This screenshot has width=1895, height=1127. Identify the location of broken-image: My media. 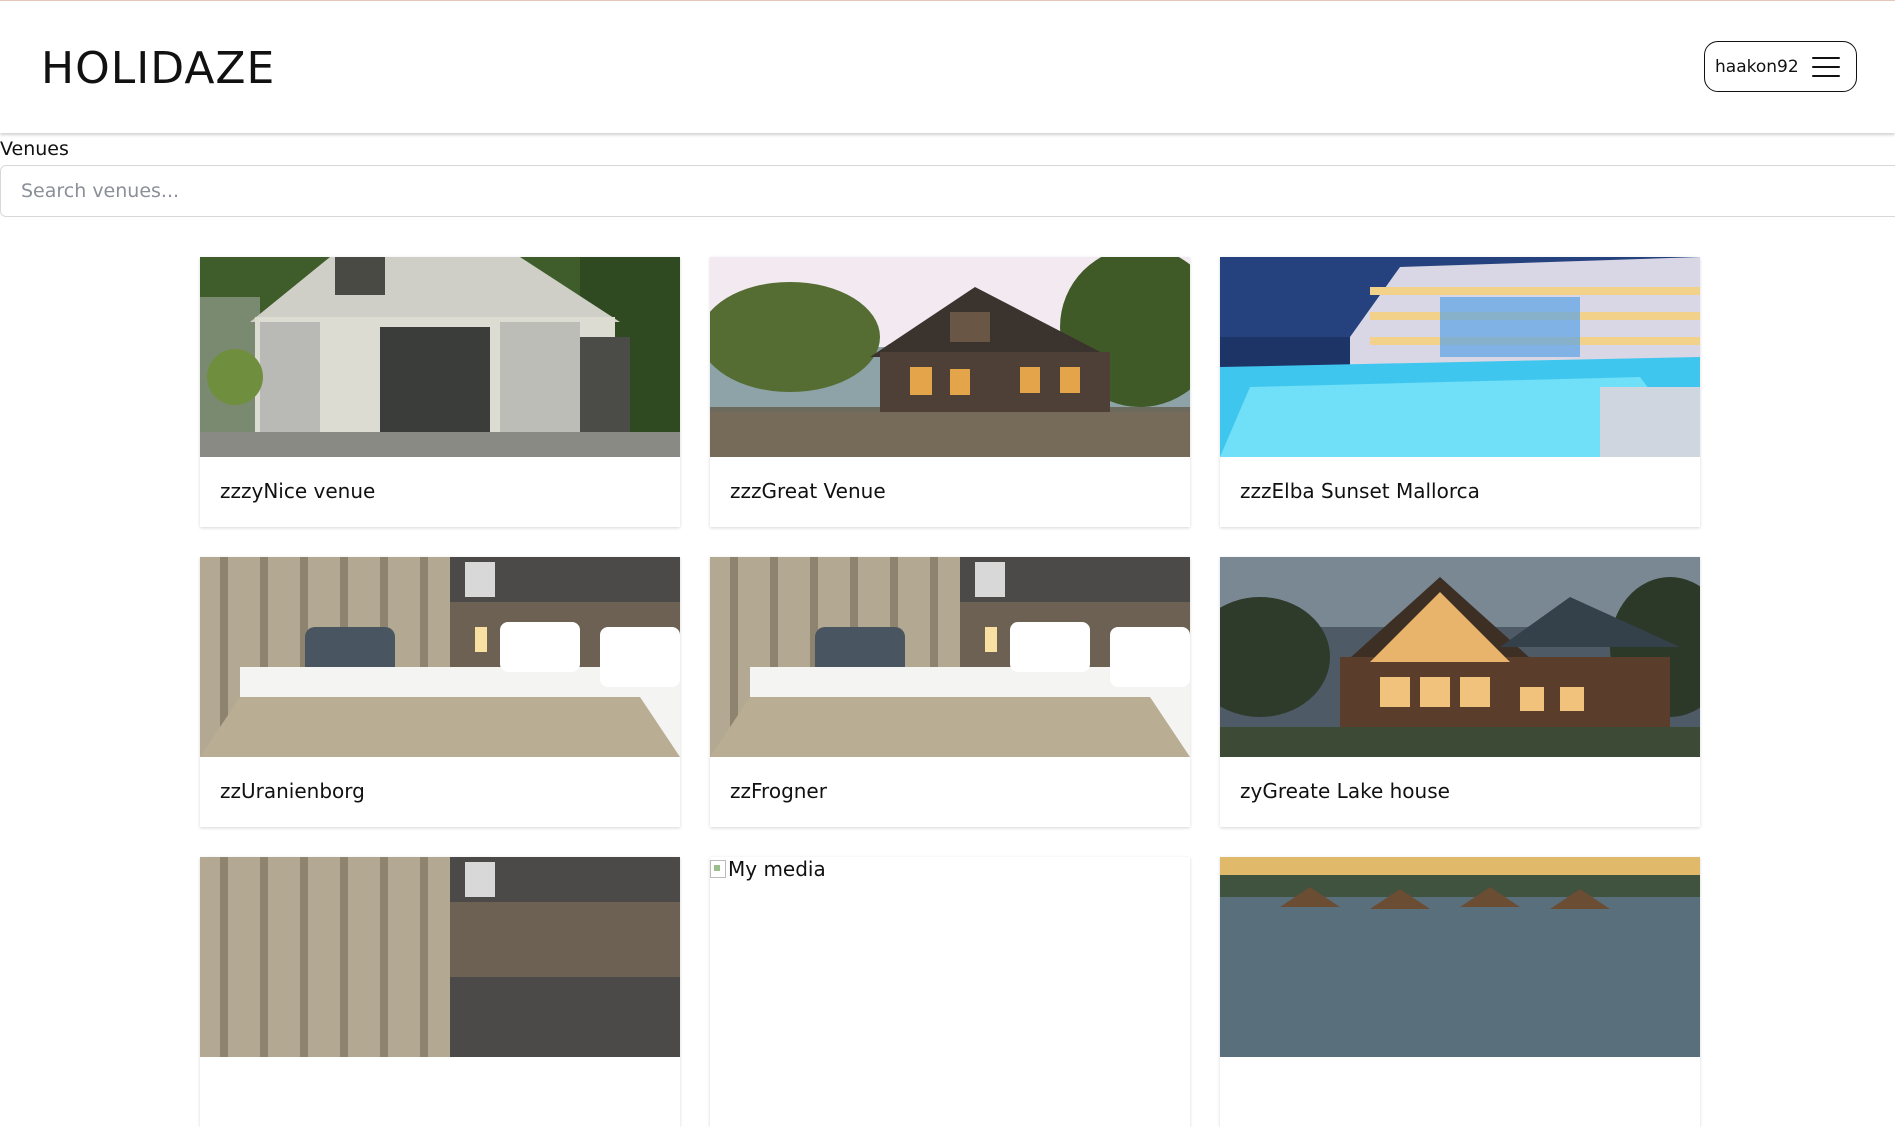
(768, 869).